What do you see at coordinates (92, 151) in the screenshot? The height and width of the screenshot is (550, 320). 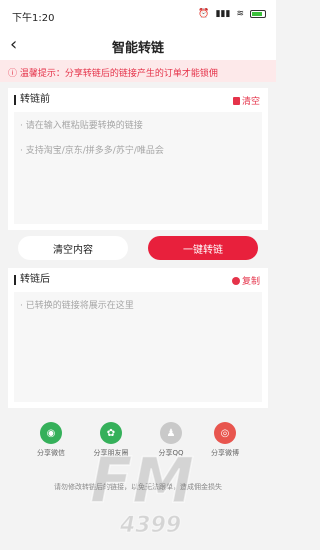 I see `input-placeholder-line: · 支持淘宝/京东/拼多多/苏宁/唯品会` at bounding box center [92, 151].